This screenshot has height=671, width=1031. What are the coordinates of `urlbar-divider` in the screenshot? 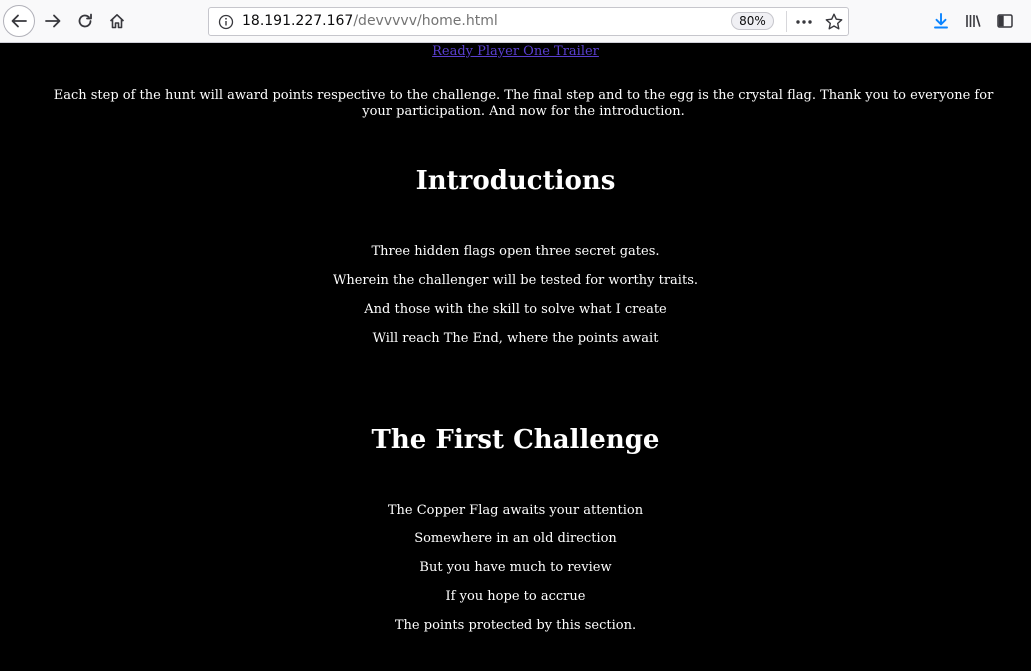 It's located at (786, 21).